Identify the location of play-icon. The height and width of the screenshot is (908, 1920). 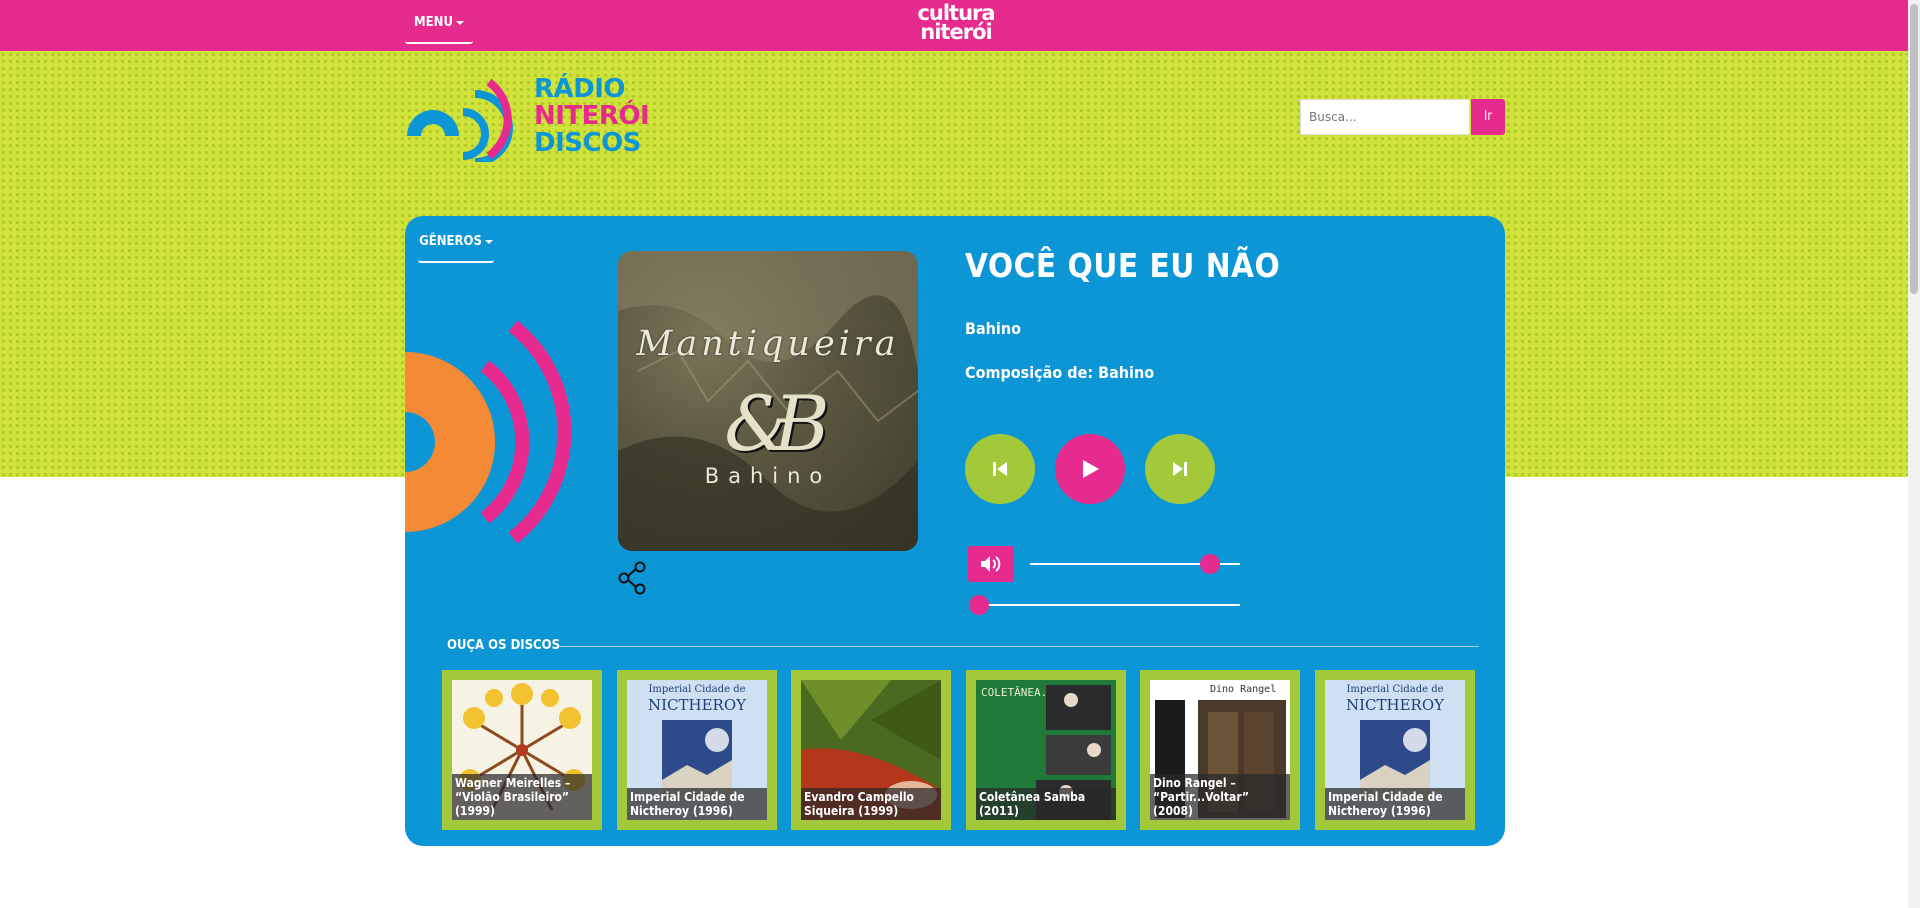
(1091, 469).